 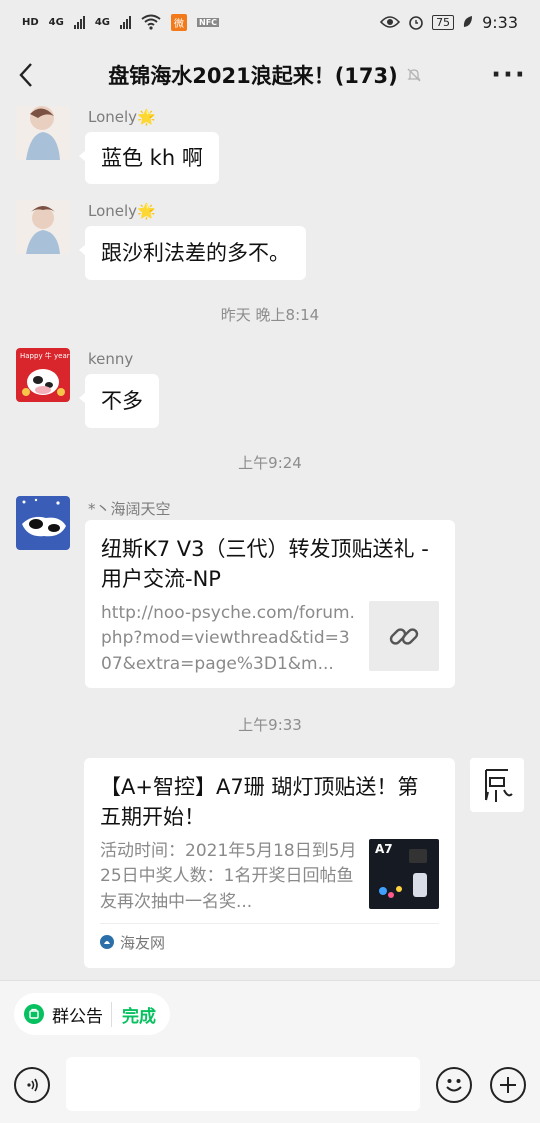 What do you see at coordinates (270, 22) in the screenshot?
I see `status-bar: HD 4G 4G 微 NFC 75 9:33` at bounding box center [270, 22].